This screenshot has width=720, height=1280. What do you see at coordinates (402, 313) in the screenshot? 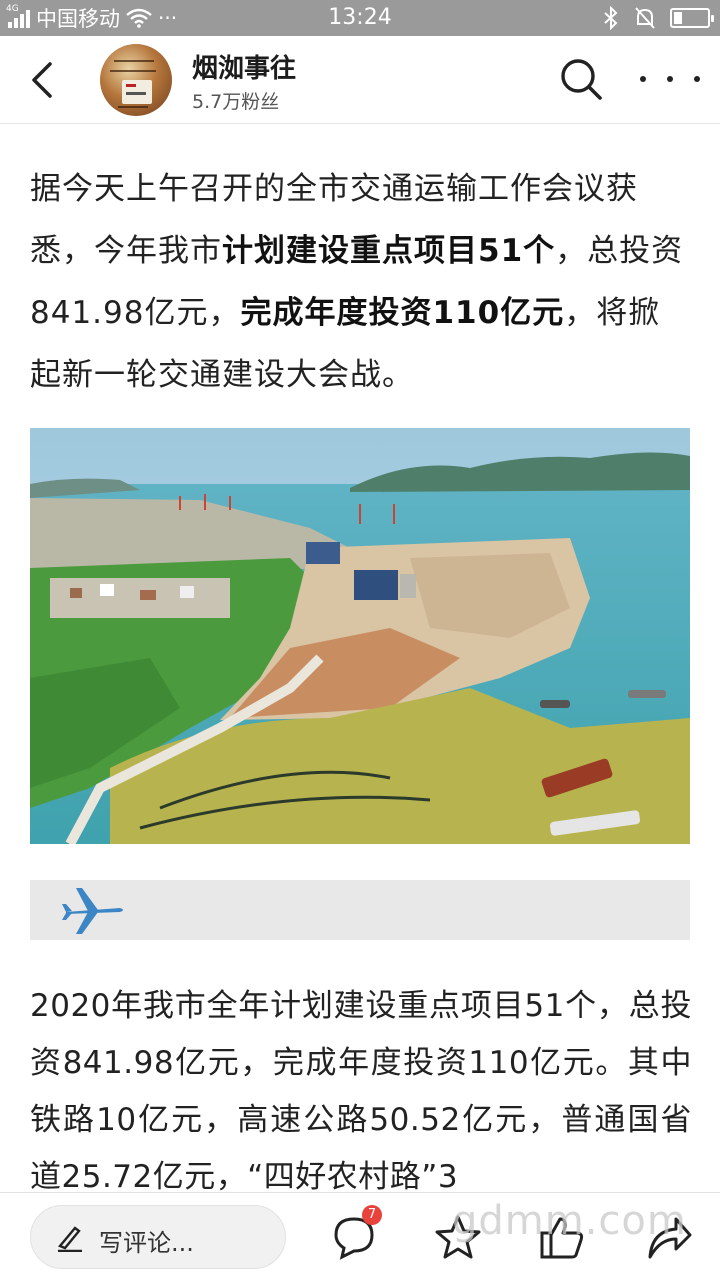
I see `p1-bold-2: 完成年度投资110亿元` at bounding box center [402, 313].